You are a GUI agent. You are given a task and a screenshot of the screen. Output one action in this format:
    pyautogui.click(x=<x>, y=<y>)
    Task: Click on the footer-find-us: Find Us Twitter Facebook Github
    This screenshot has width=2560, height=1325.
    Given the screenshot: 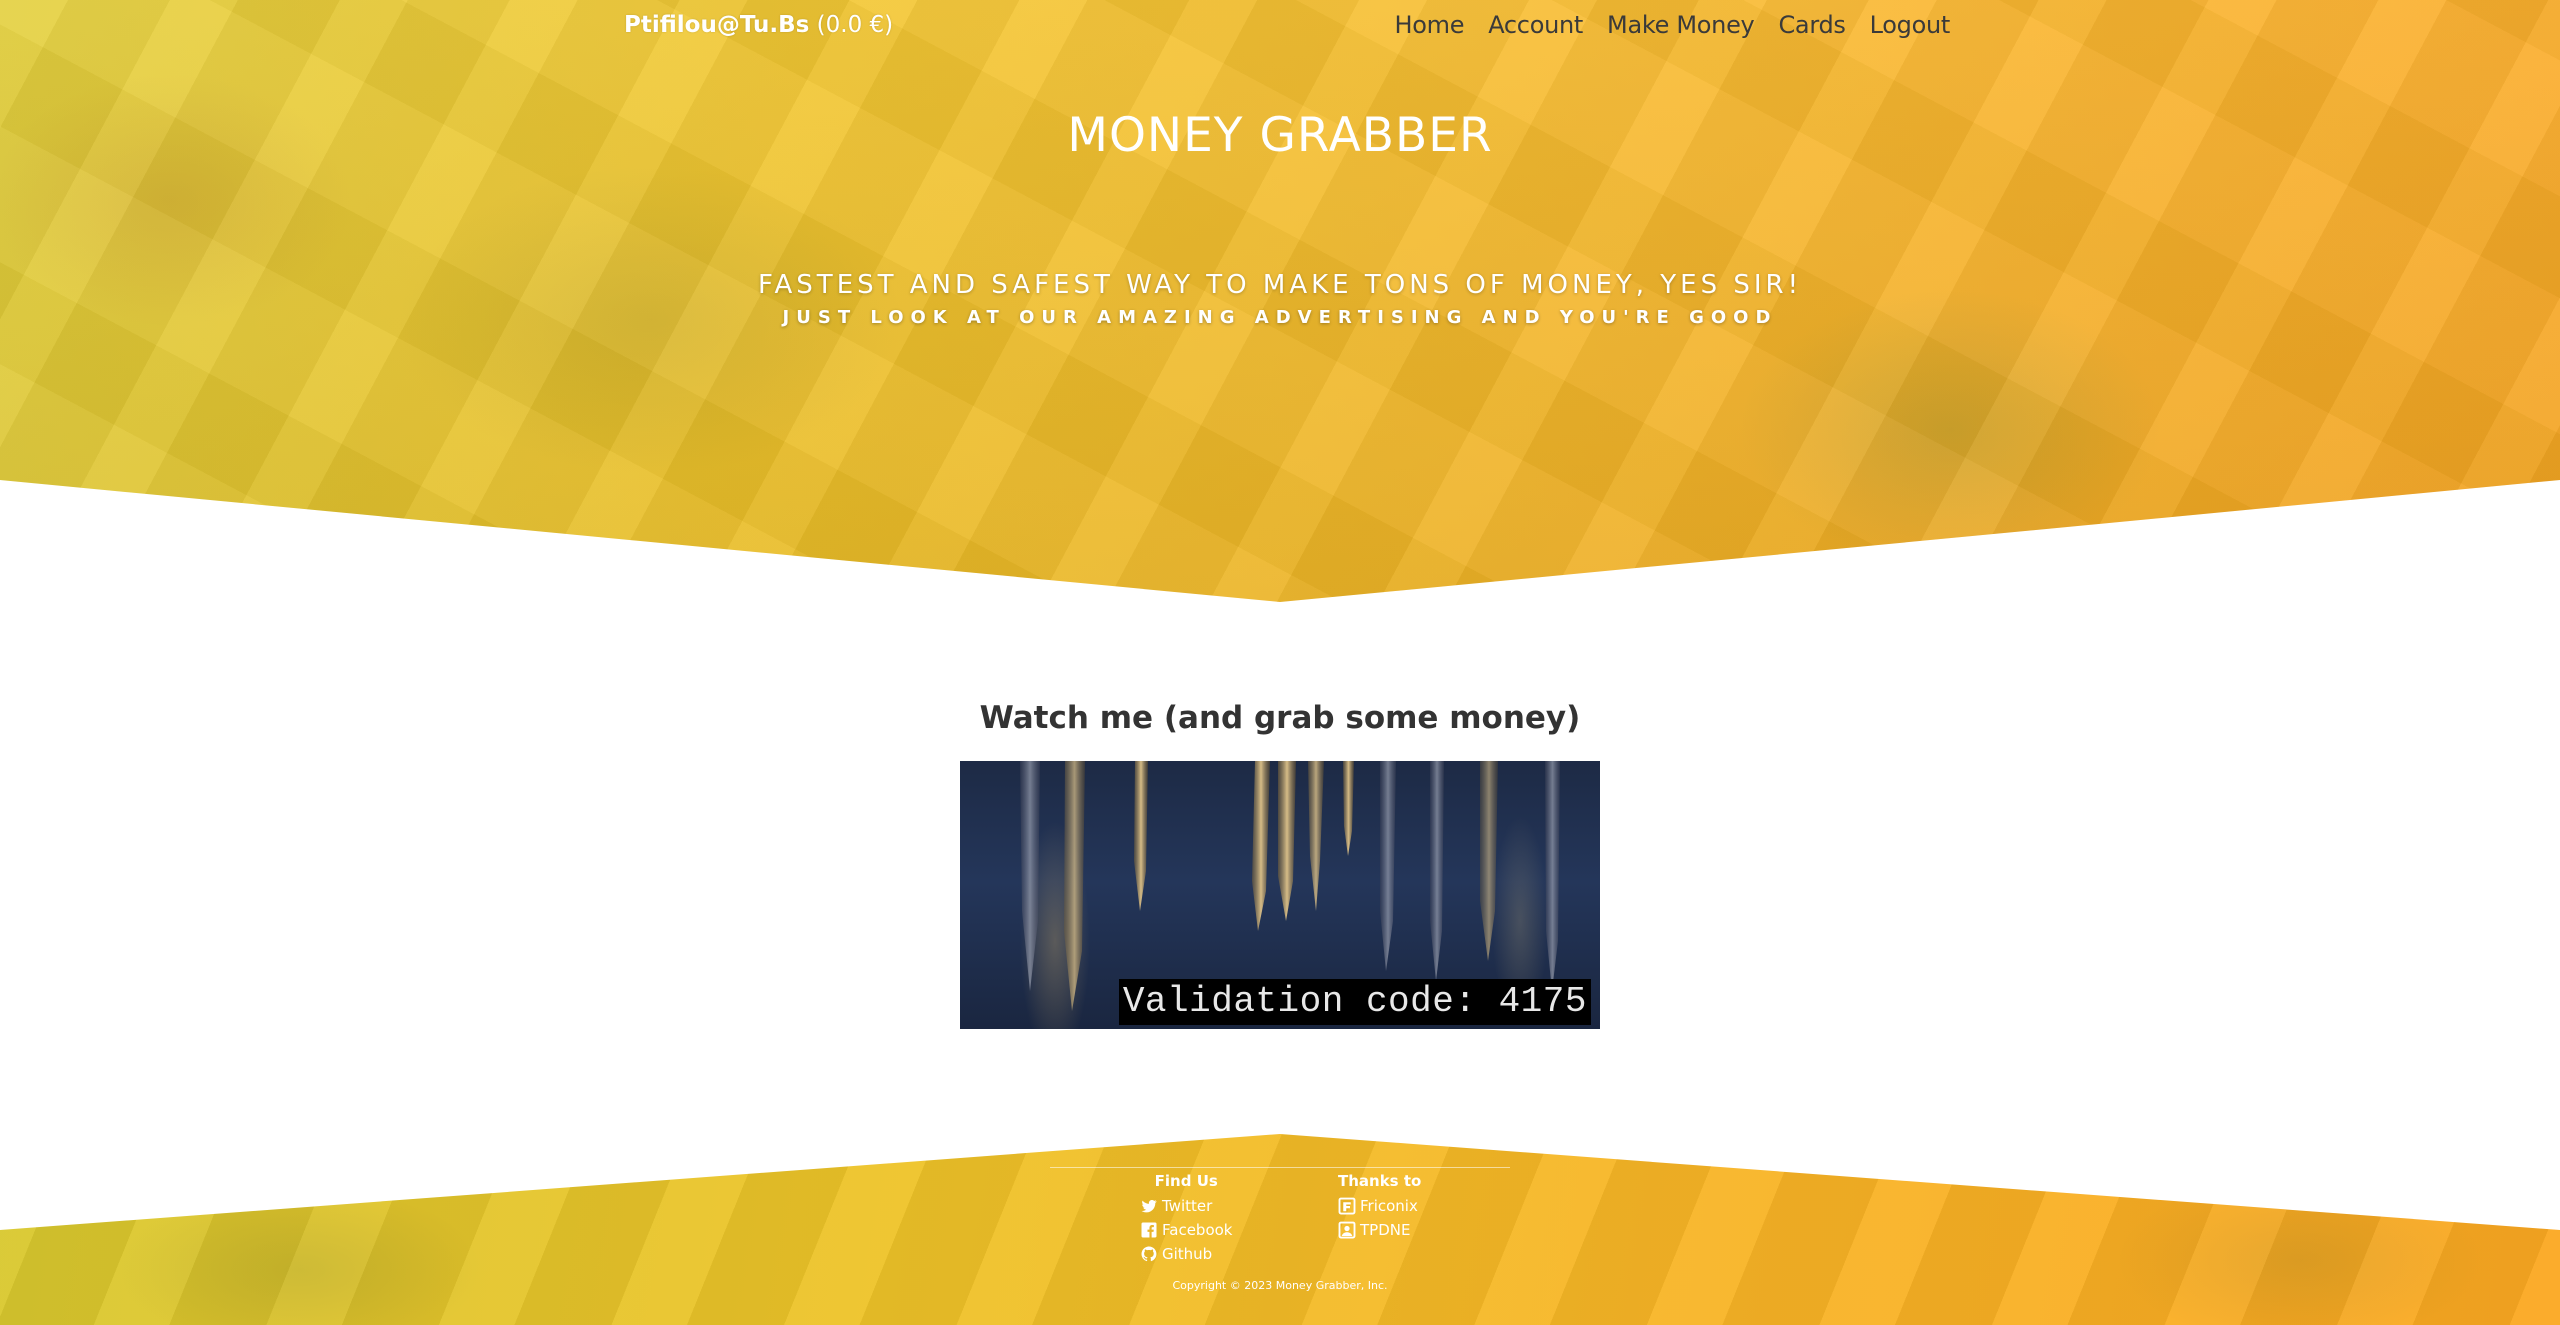 What is the action you would take?
    pyautogui.click(x=1186, y=1219)
    